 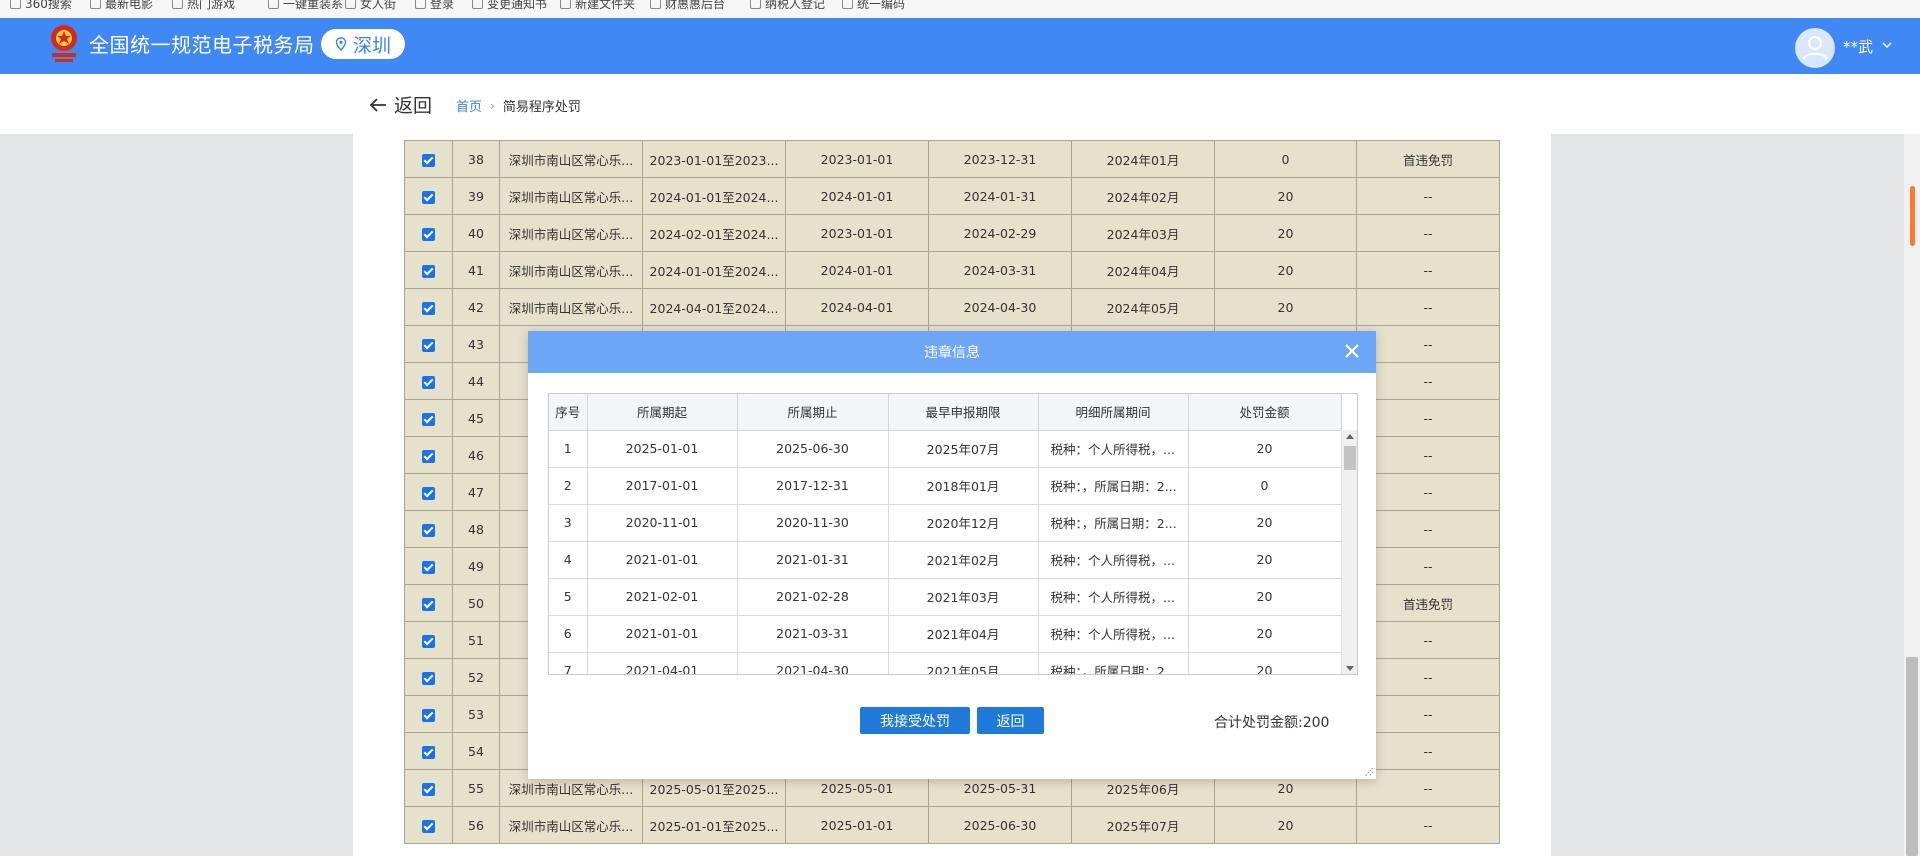 What do you see at coordinates (476, 492) in the screenshot?
I see `cell-no: 47` at bounding box center [476, 492].